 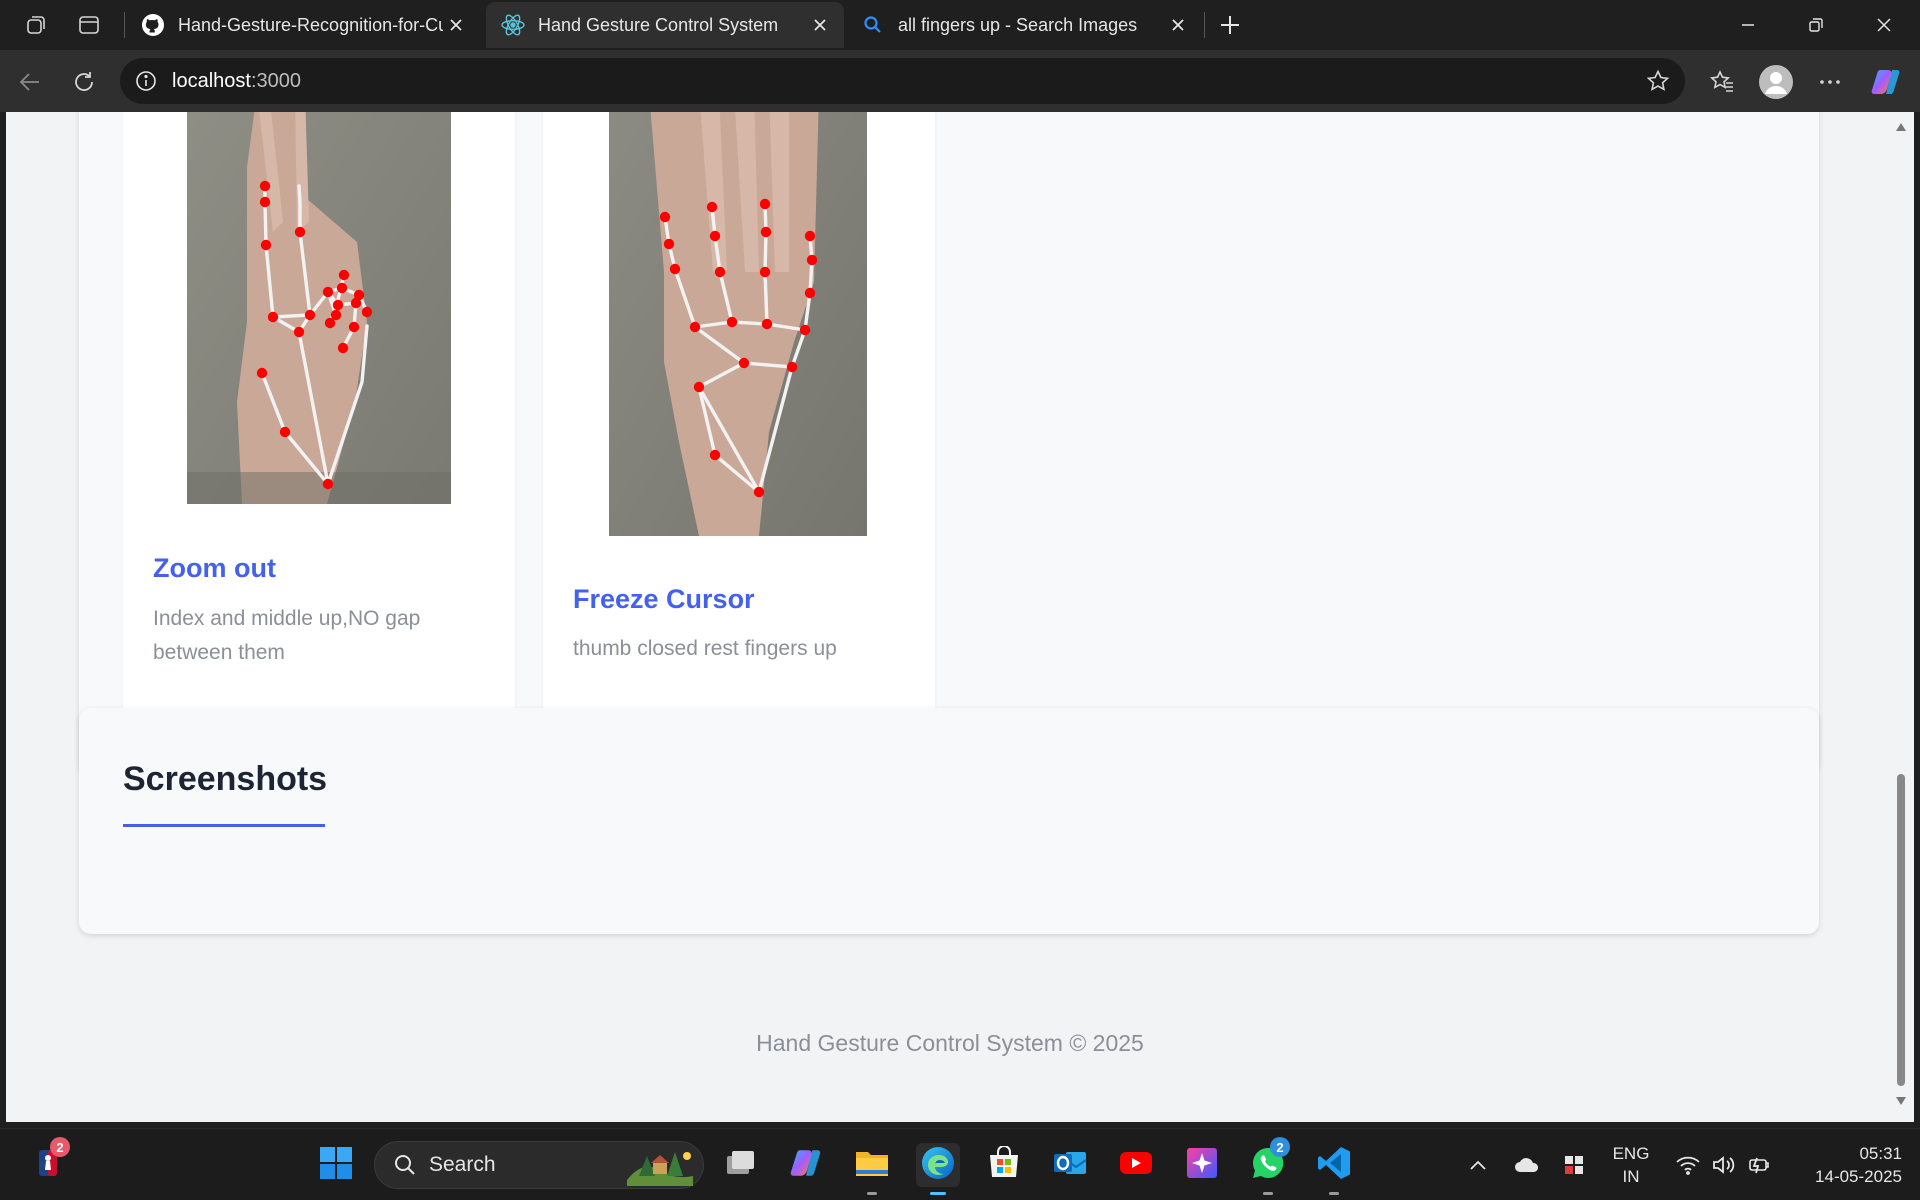 What do you see at coordinates (1280, 1147) in the screenshot?
I see `whatsapp-badge: 2` at bounding box center [1280, 1147].